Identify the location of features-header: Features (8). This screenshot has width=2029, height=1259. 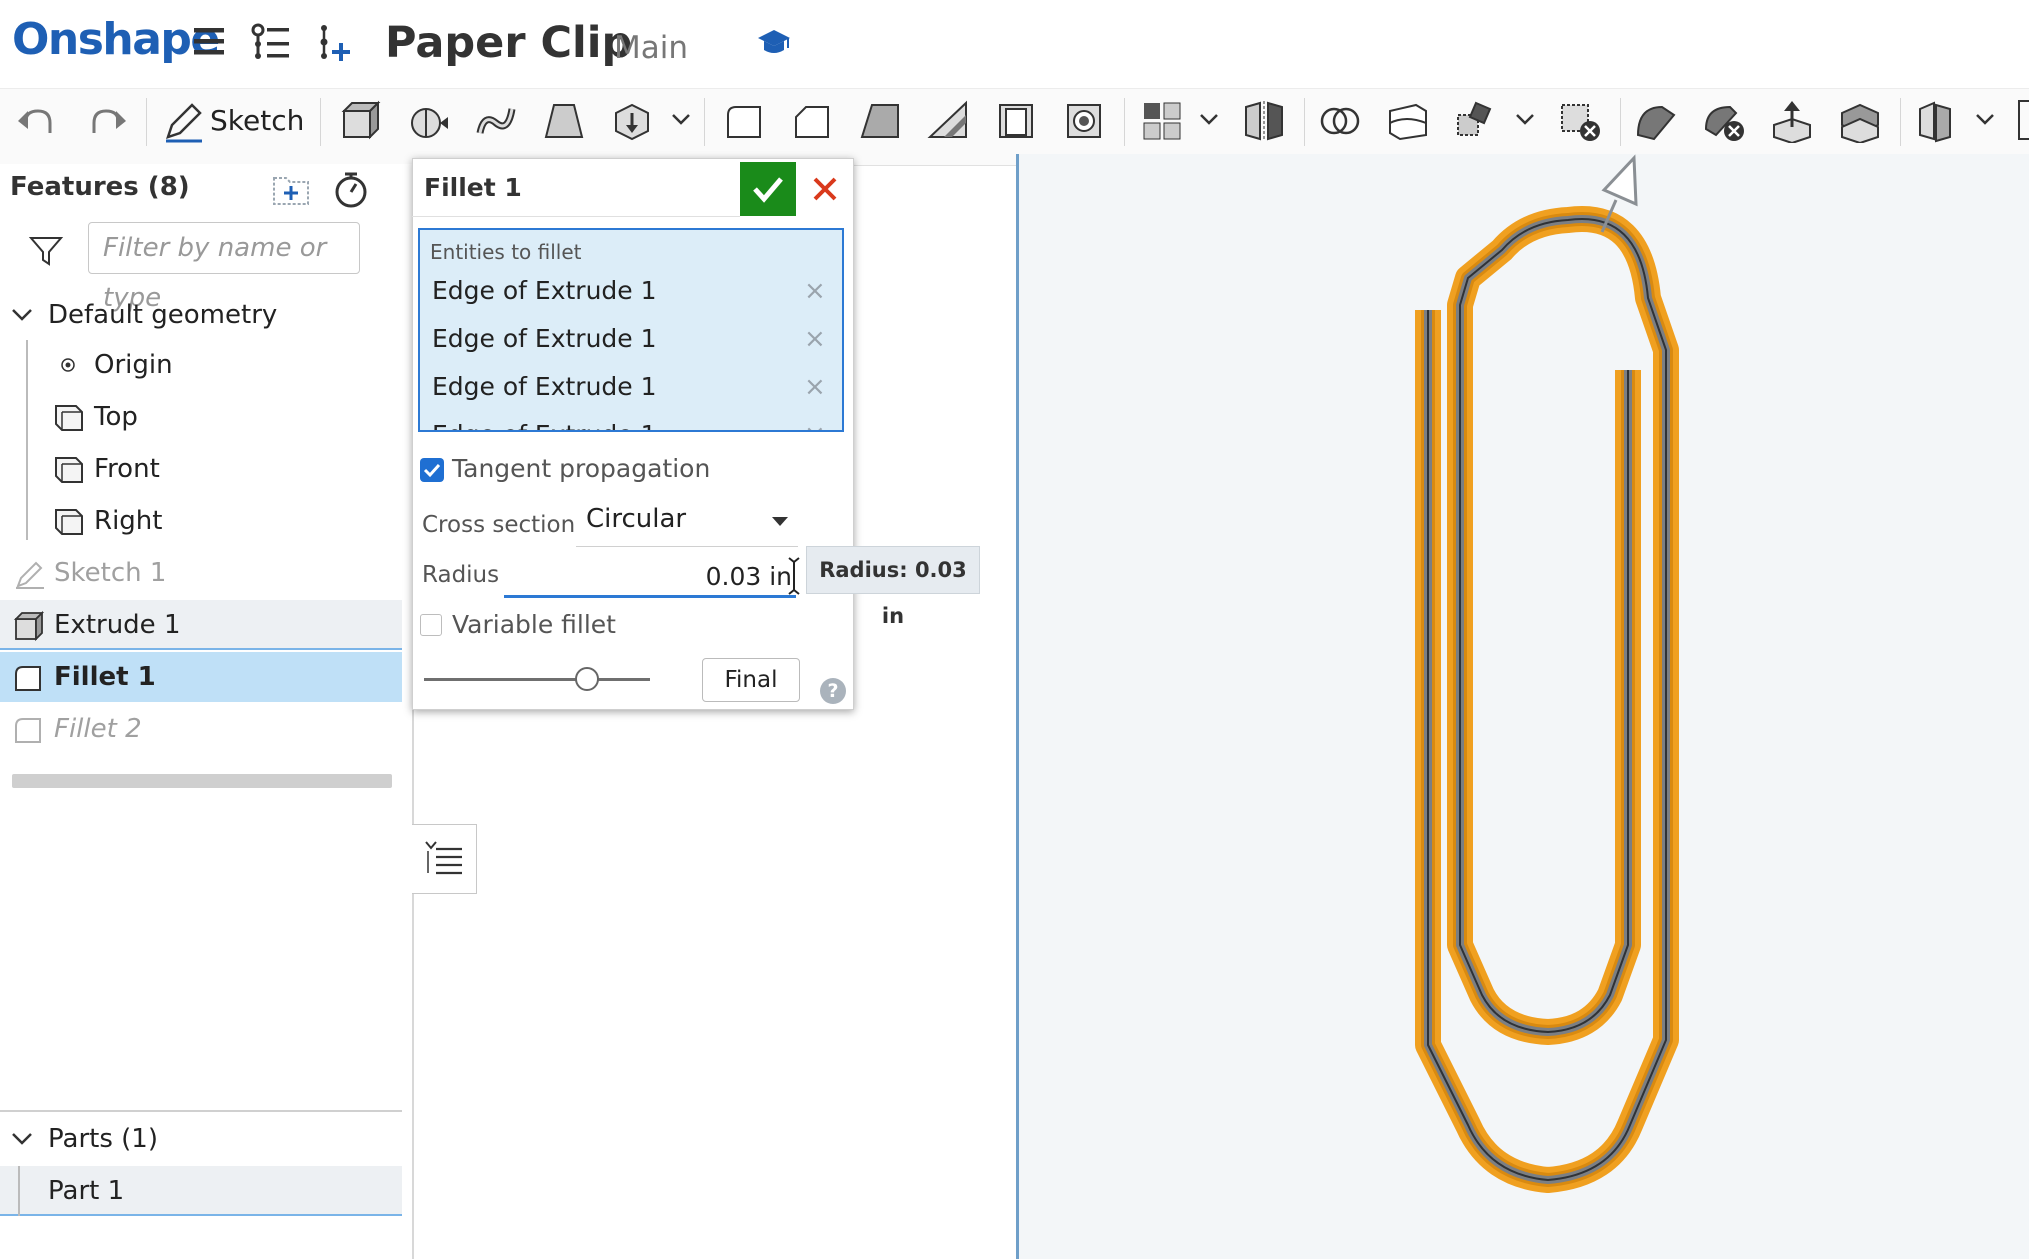
(100, 187).